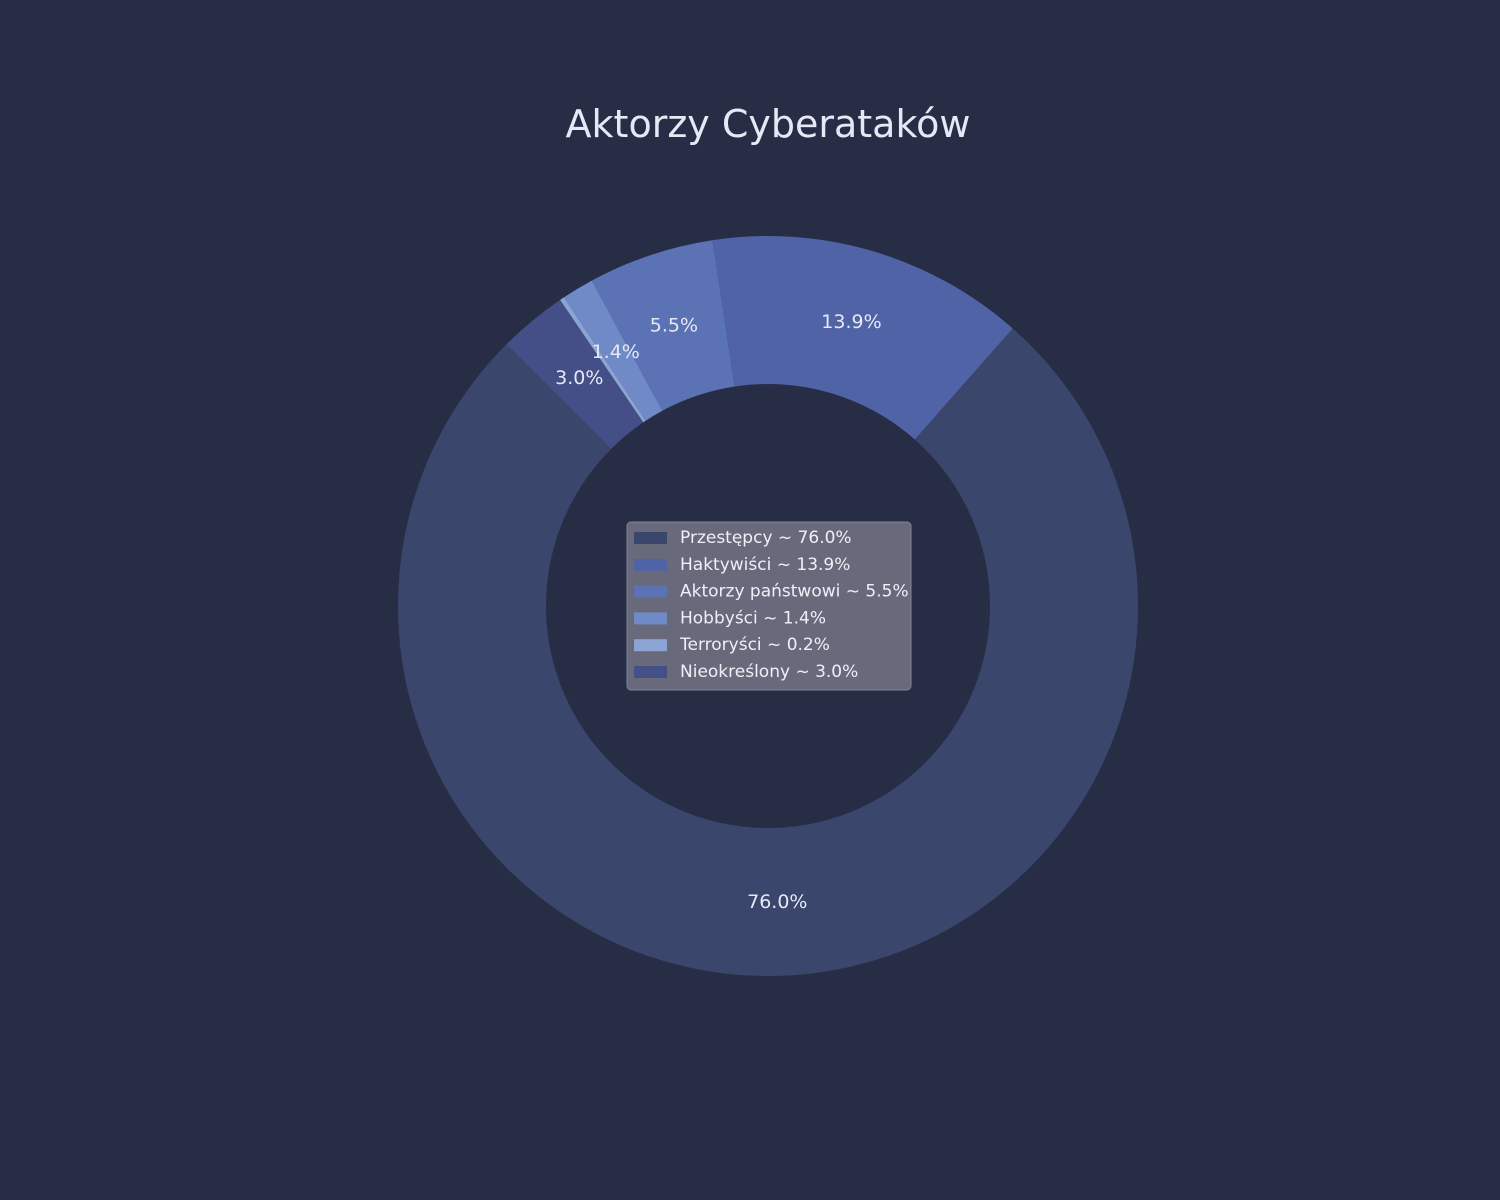 This screenshot has width=1500, height=1200. What do you see at coordinates (674, 325) in the screenshot?
I see `slice-label-2: 5.5%` at bounding box center [674, 325].